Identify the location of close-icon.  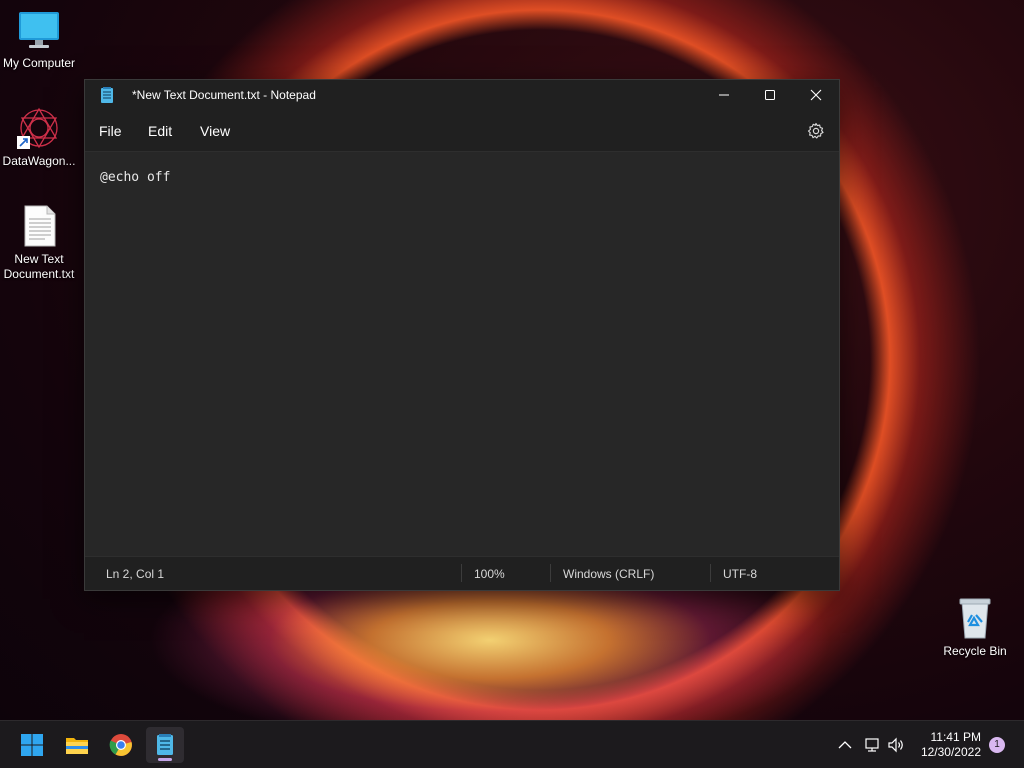
(816, 95).